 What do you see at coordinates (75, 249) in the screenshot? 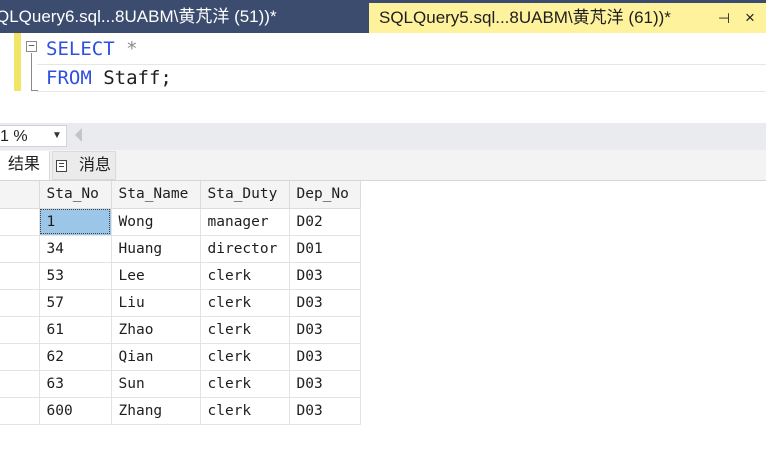
I see `table-cell: 34` at bounding box center [75, 249].